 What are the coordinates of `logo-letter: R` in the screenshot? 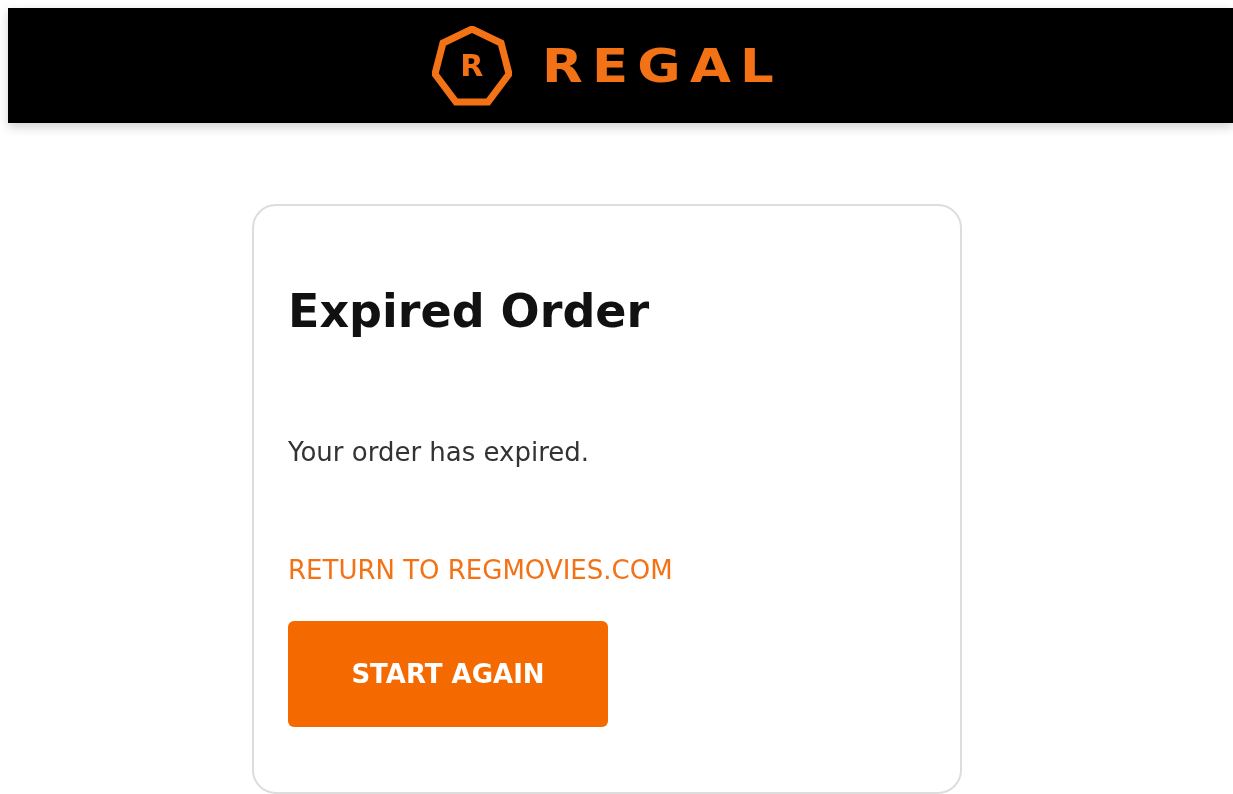 It's located at (472, 65).